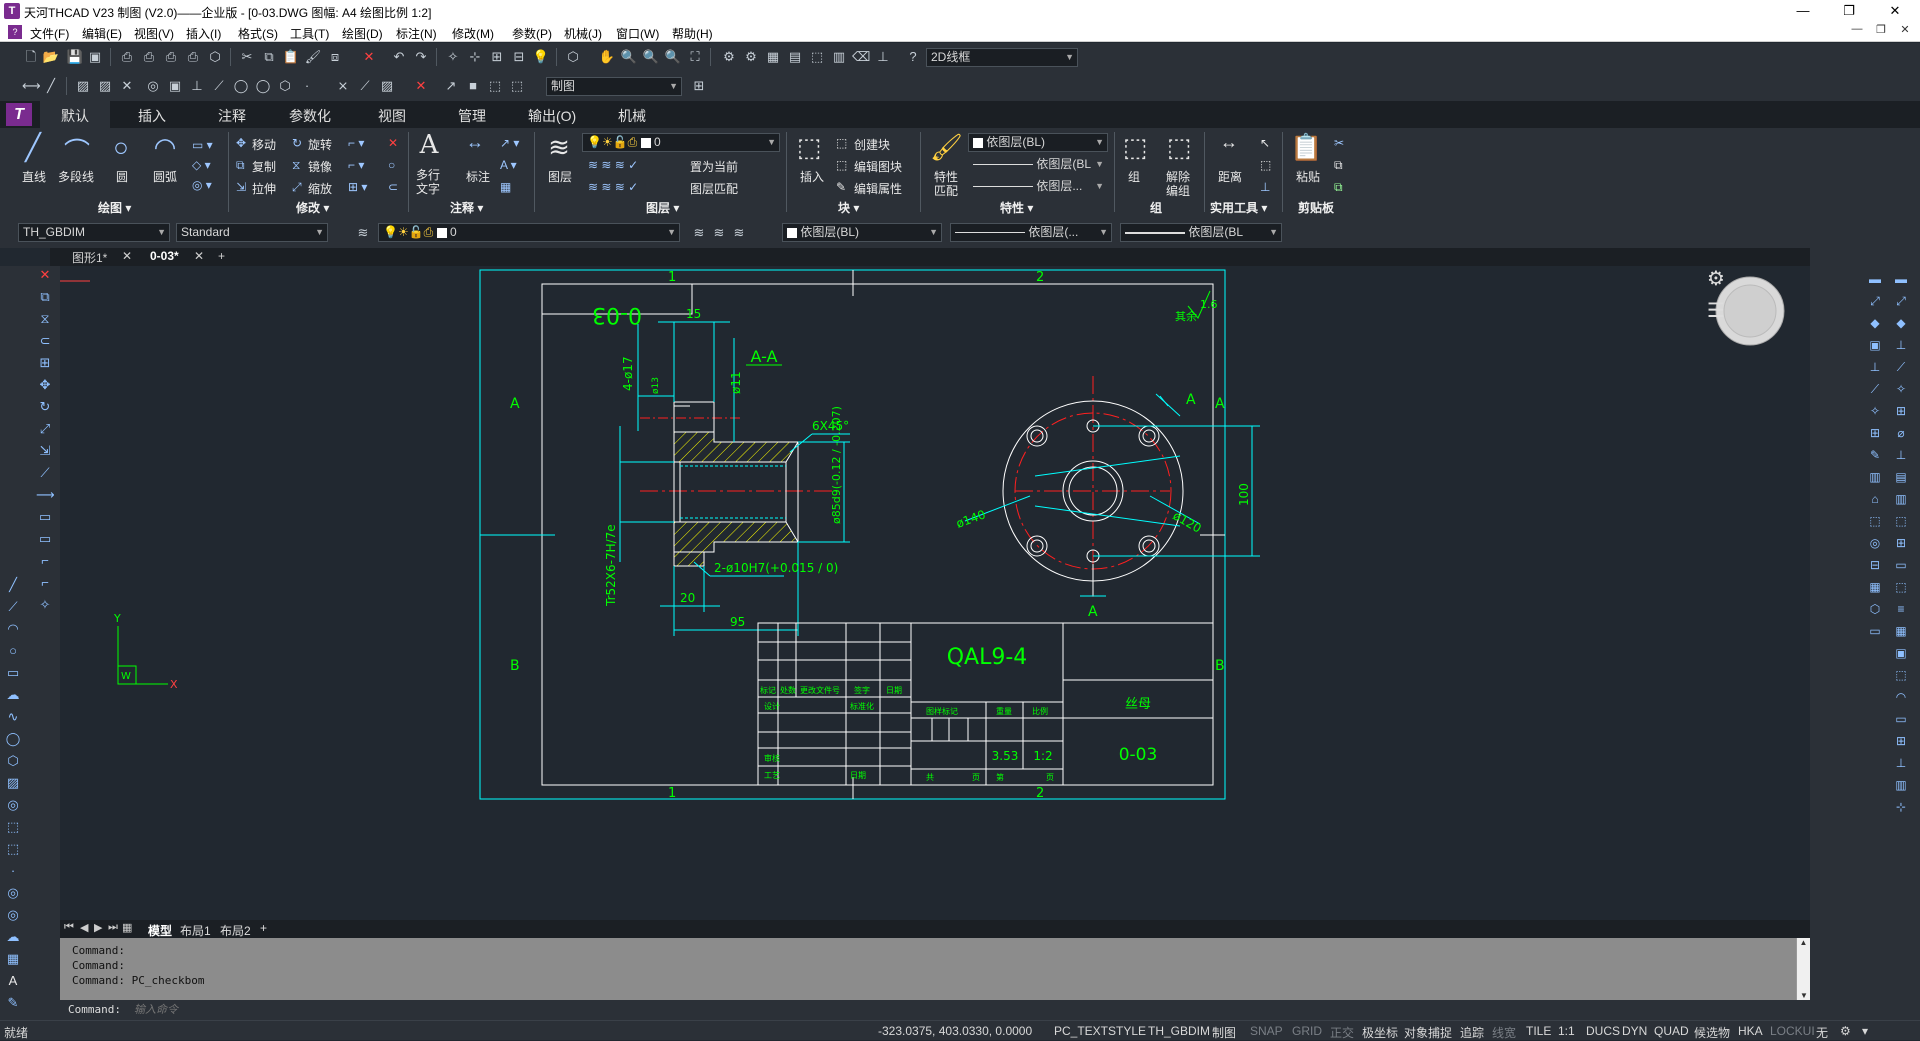  I want to click on layout-nav-next-icon: ▶, so click(98, 927).